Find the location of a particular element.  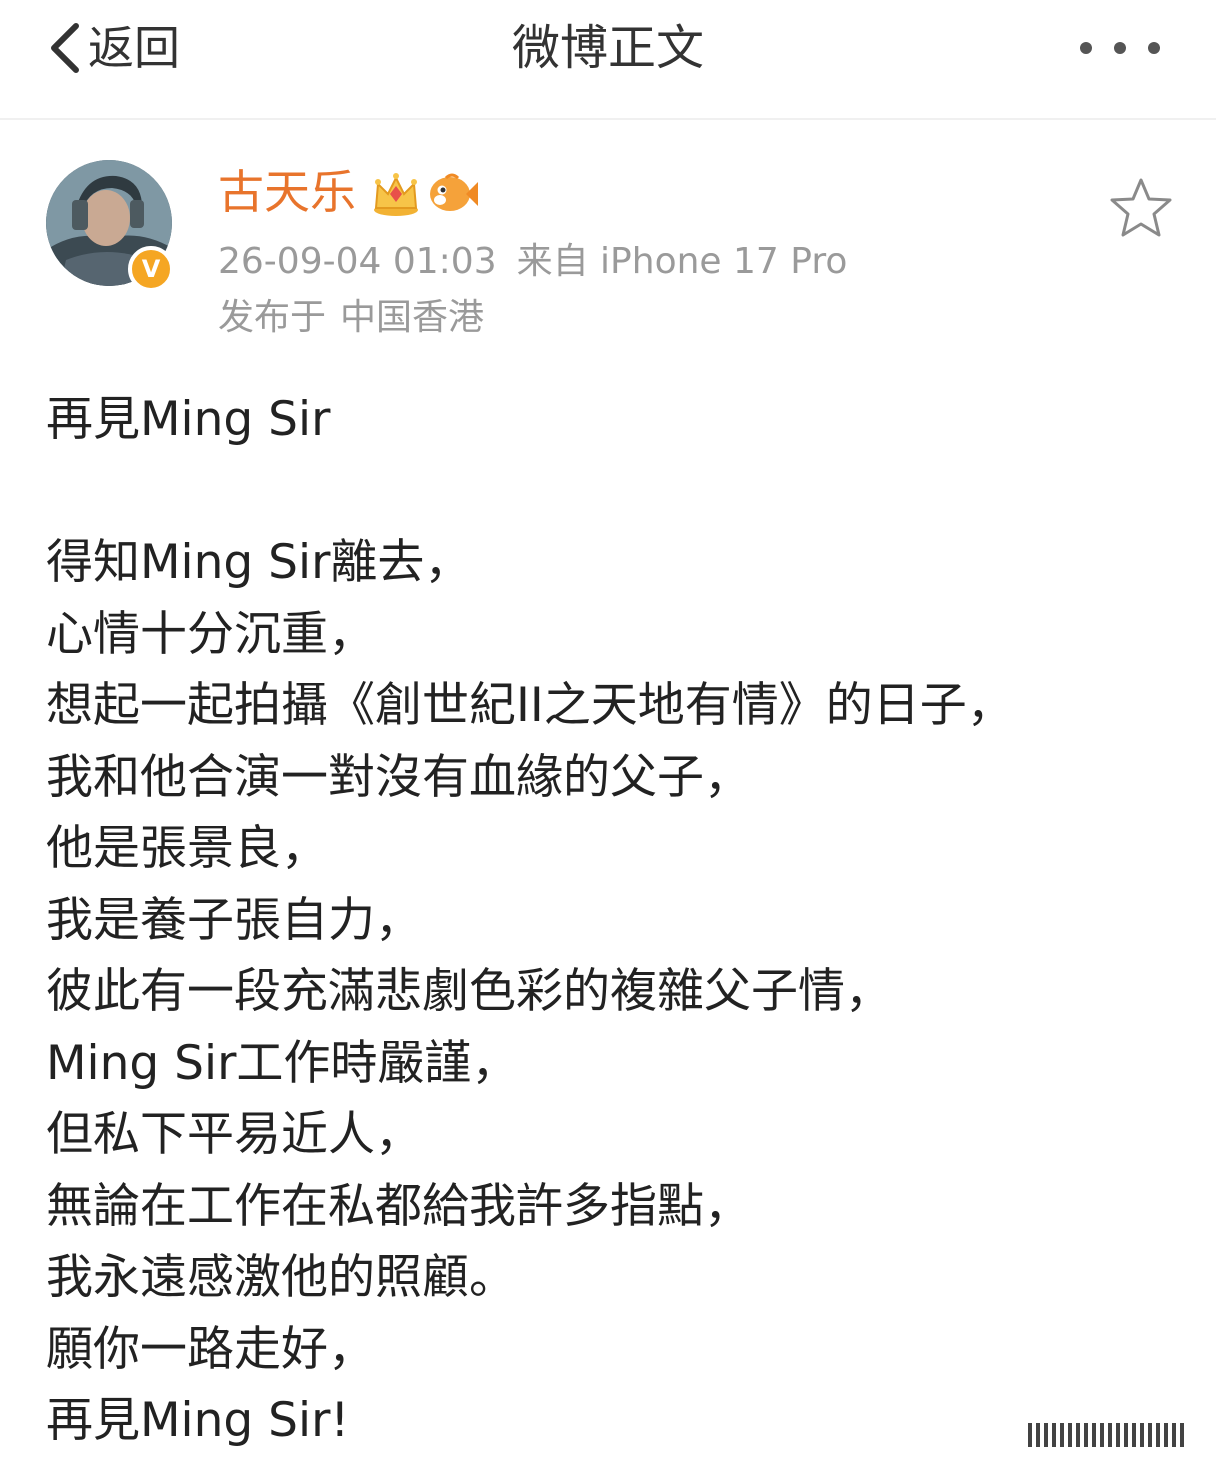

post-line: 得知Ming Sir離去， is located at coordinates (259, 562).